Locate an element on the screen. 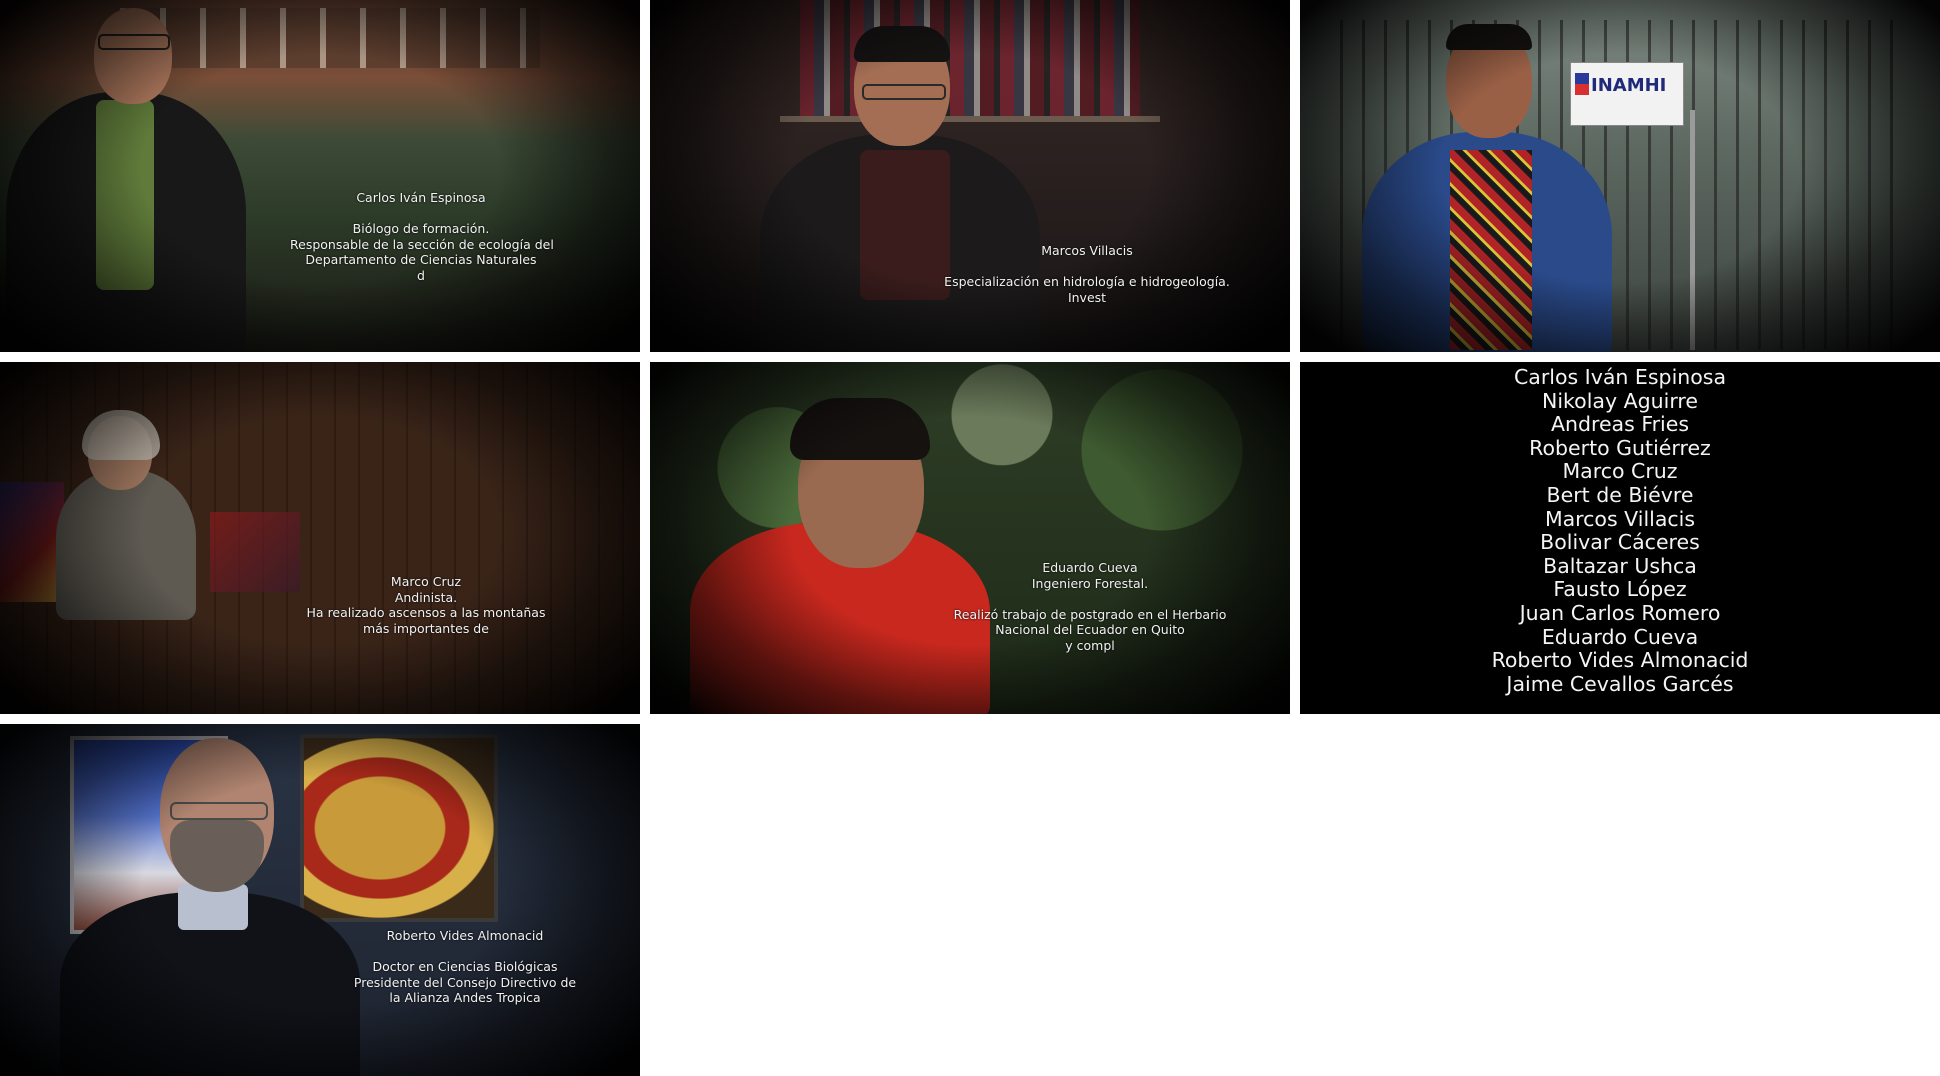 Image resolution: width=1940 pixels, height=1076 pixels. caption-line: Ha realizado ascensos a las montañas is located at coordinates (426, 613).